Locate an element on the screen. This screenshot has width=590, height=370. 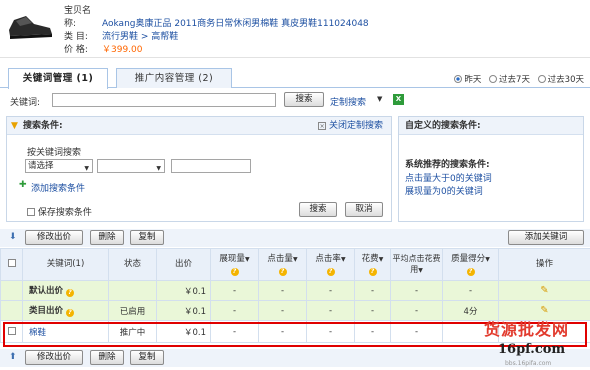
by-keyword-label: 按关键词搜索 is located at coordinates (54, 153).